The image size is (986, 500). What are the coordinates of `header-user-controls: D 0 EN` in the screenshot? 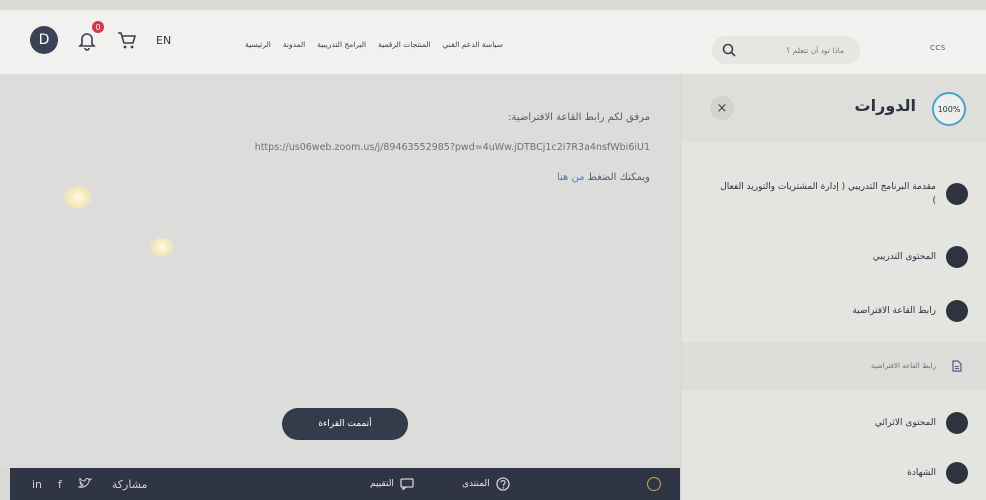 It's located at (100, 37).